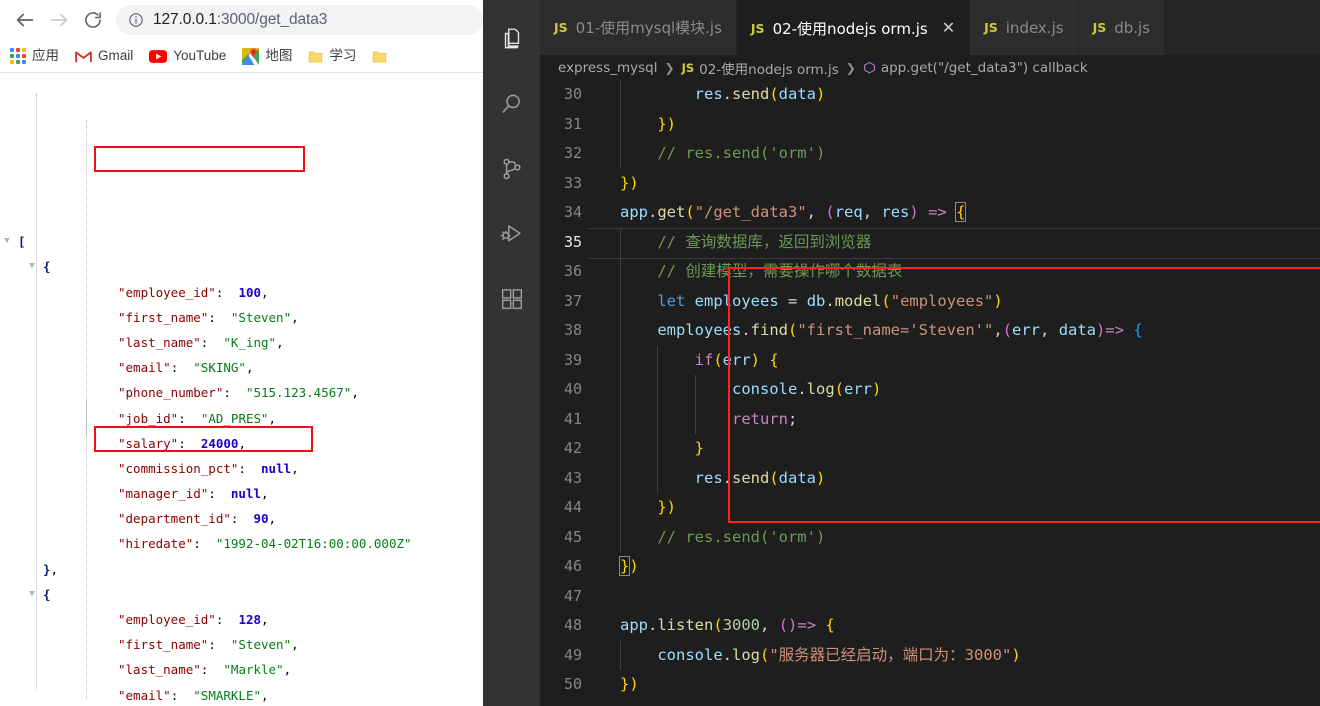 Image resolution: width=1320 pixels, height=706 pixels. What do you see at coordinates (34, 56) in the screenshot?
I see `bookmark-apps: 应用` at bounding box center [34, 56].